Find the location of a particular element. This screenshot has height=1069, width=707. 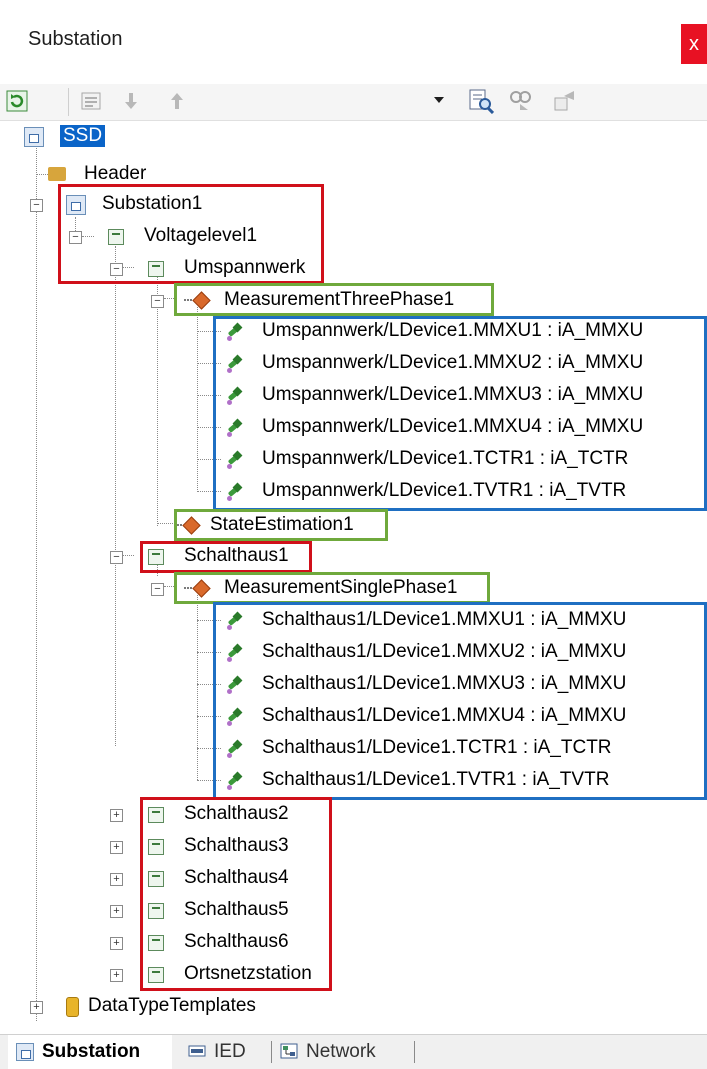

tree-node-ssd: SSD is located at coordinates (353, 136).